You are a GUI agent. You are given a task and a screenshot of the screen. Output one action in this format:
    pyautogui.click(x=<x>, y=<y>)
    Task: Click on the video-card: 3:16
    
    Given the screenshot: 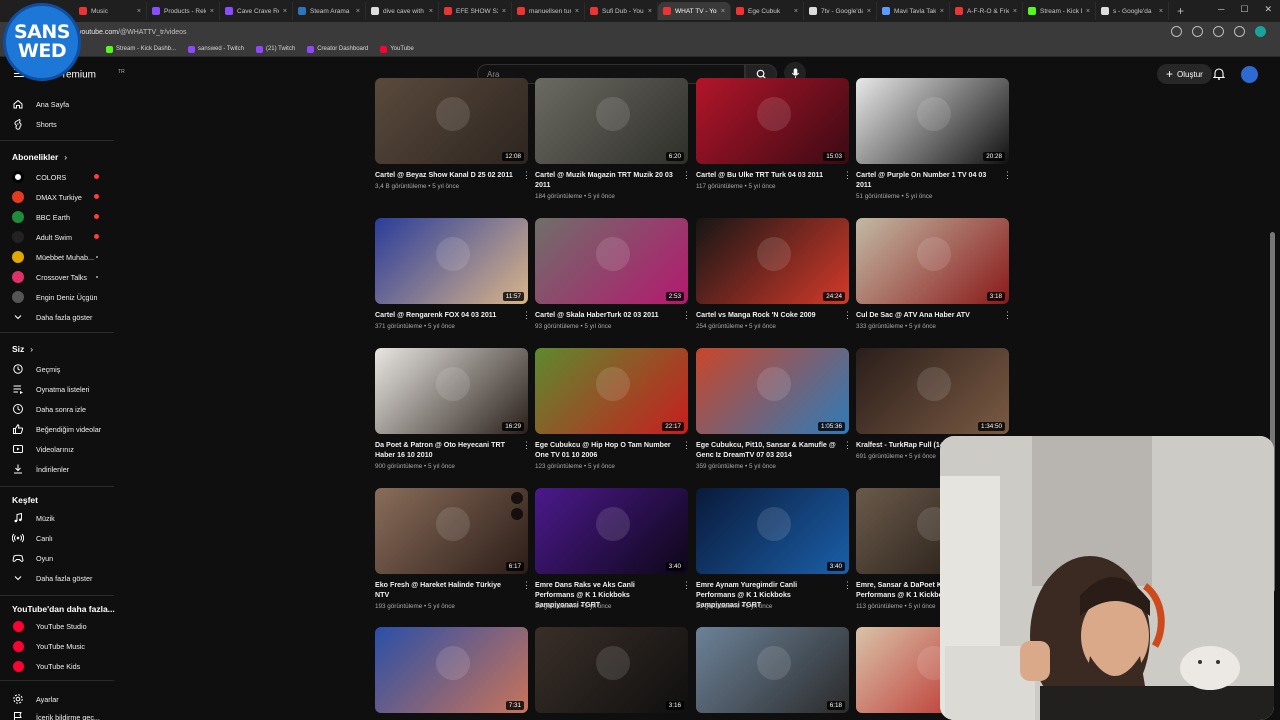 What is the action you would take?
    pyautogui.click(x=611, y=670)
    